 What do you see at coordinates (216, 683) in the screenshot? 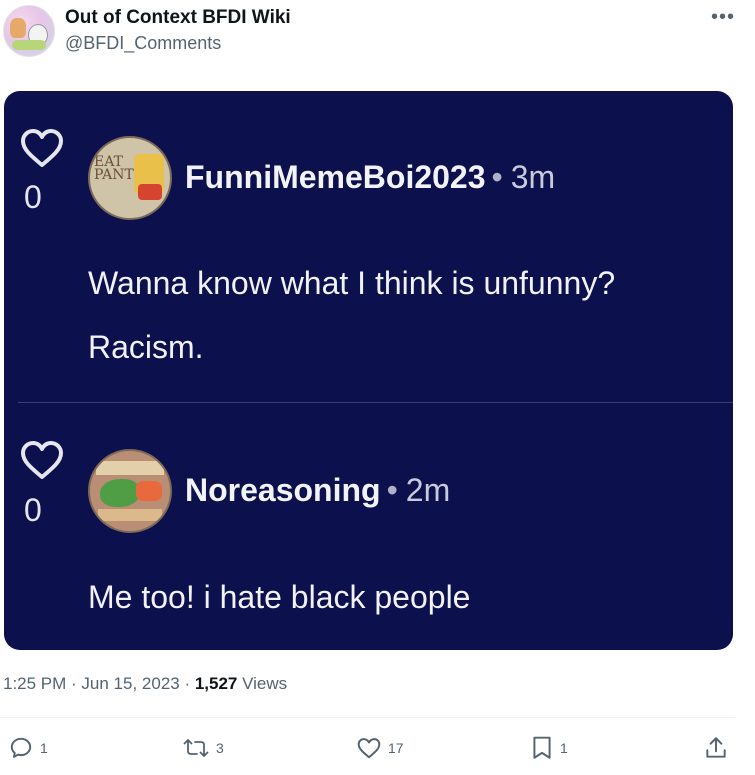
I see `views-count: 1,527` at bounding box center [216, 683].